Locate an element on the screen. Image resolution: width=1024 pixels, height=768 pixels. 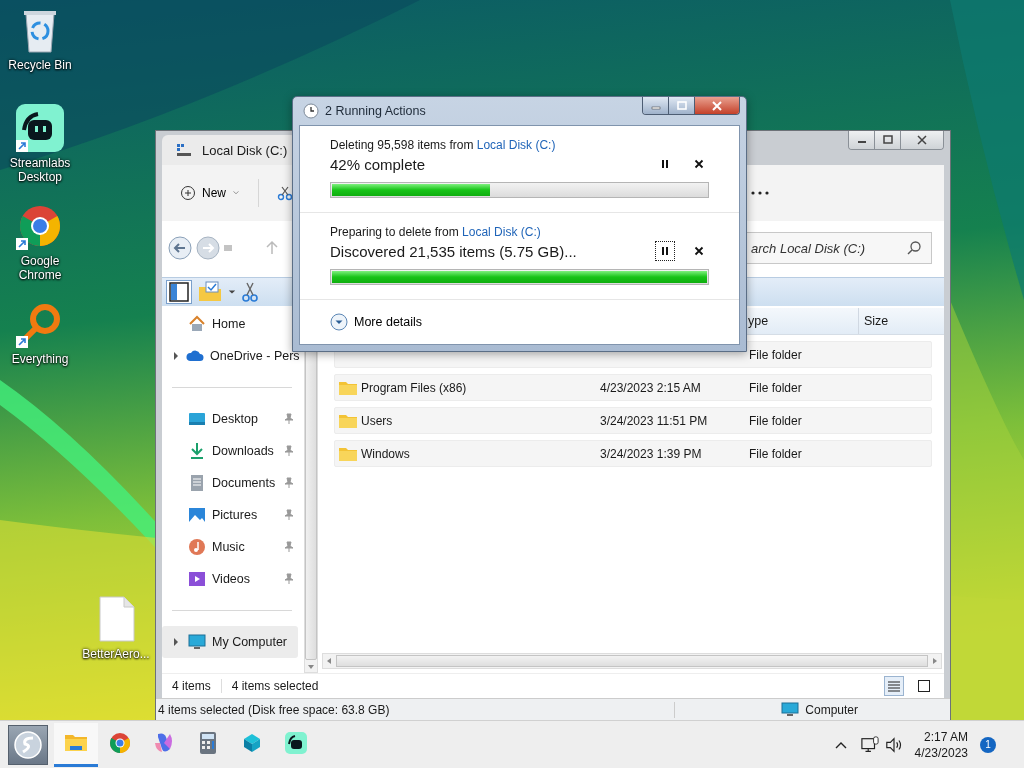
icon-label: Google Chrome is located at coordinates (40, 268).